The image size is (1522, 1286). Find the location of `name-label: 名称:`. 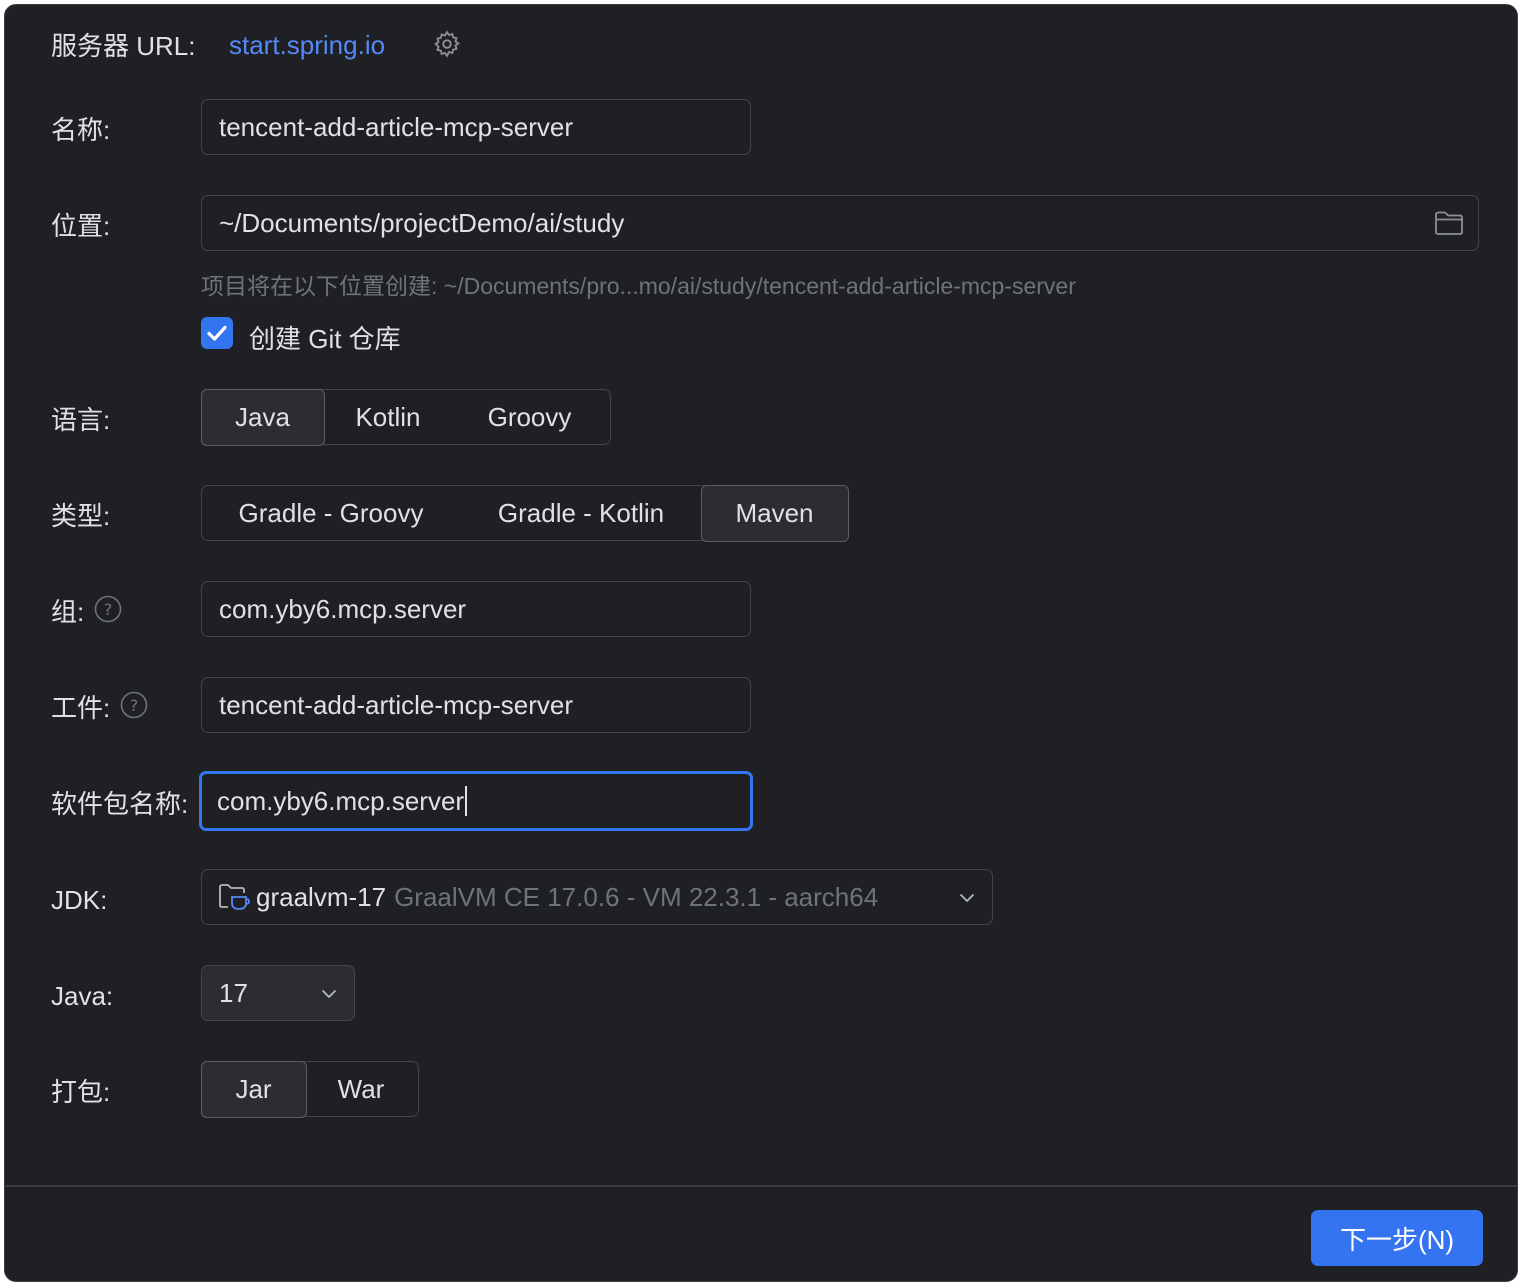

name-label: 名称: is located at coordinates (81, 130).